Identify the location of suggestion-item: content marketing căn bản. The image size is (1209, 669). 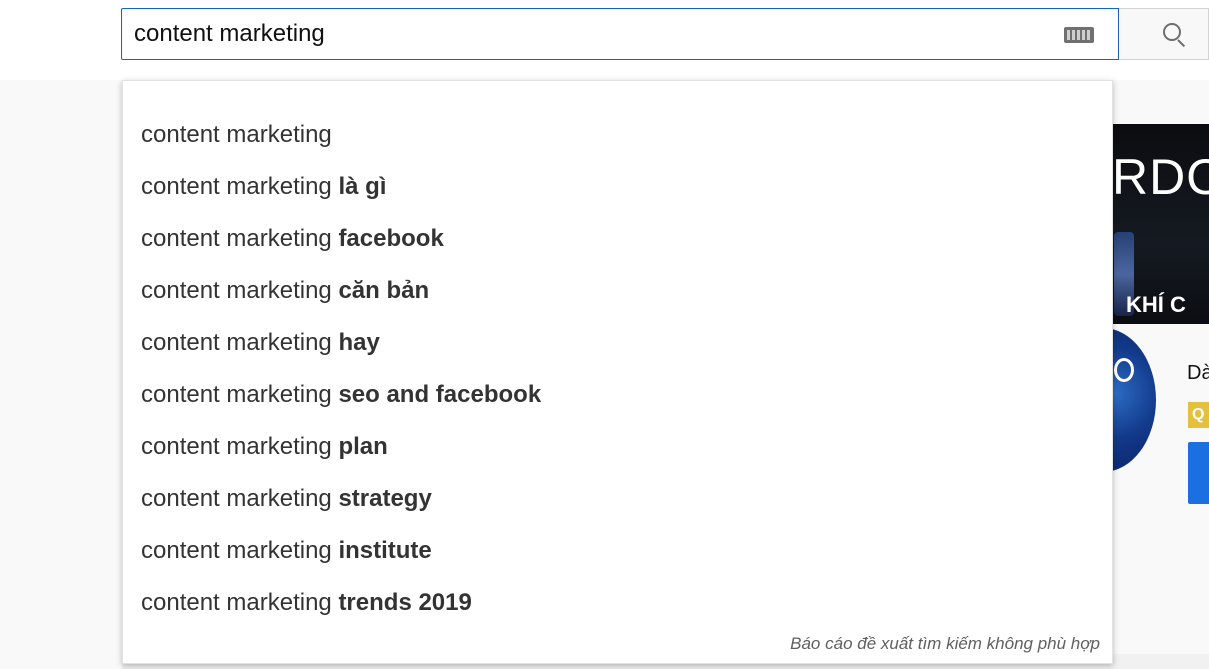
(285, 291).